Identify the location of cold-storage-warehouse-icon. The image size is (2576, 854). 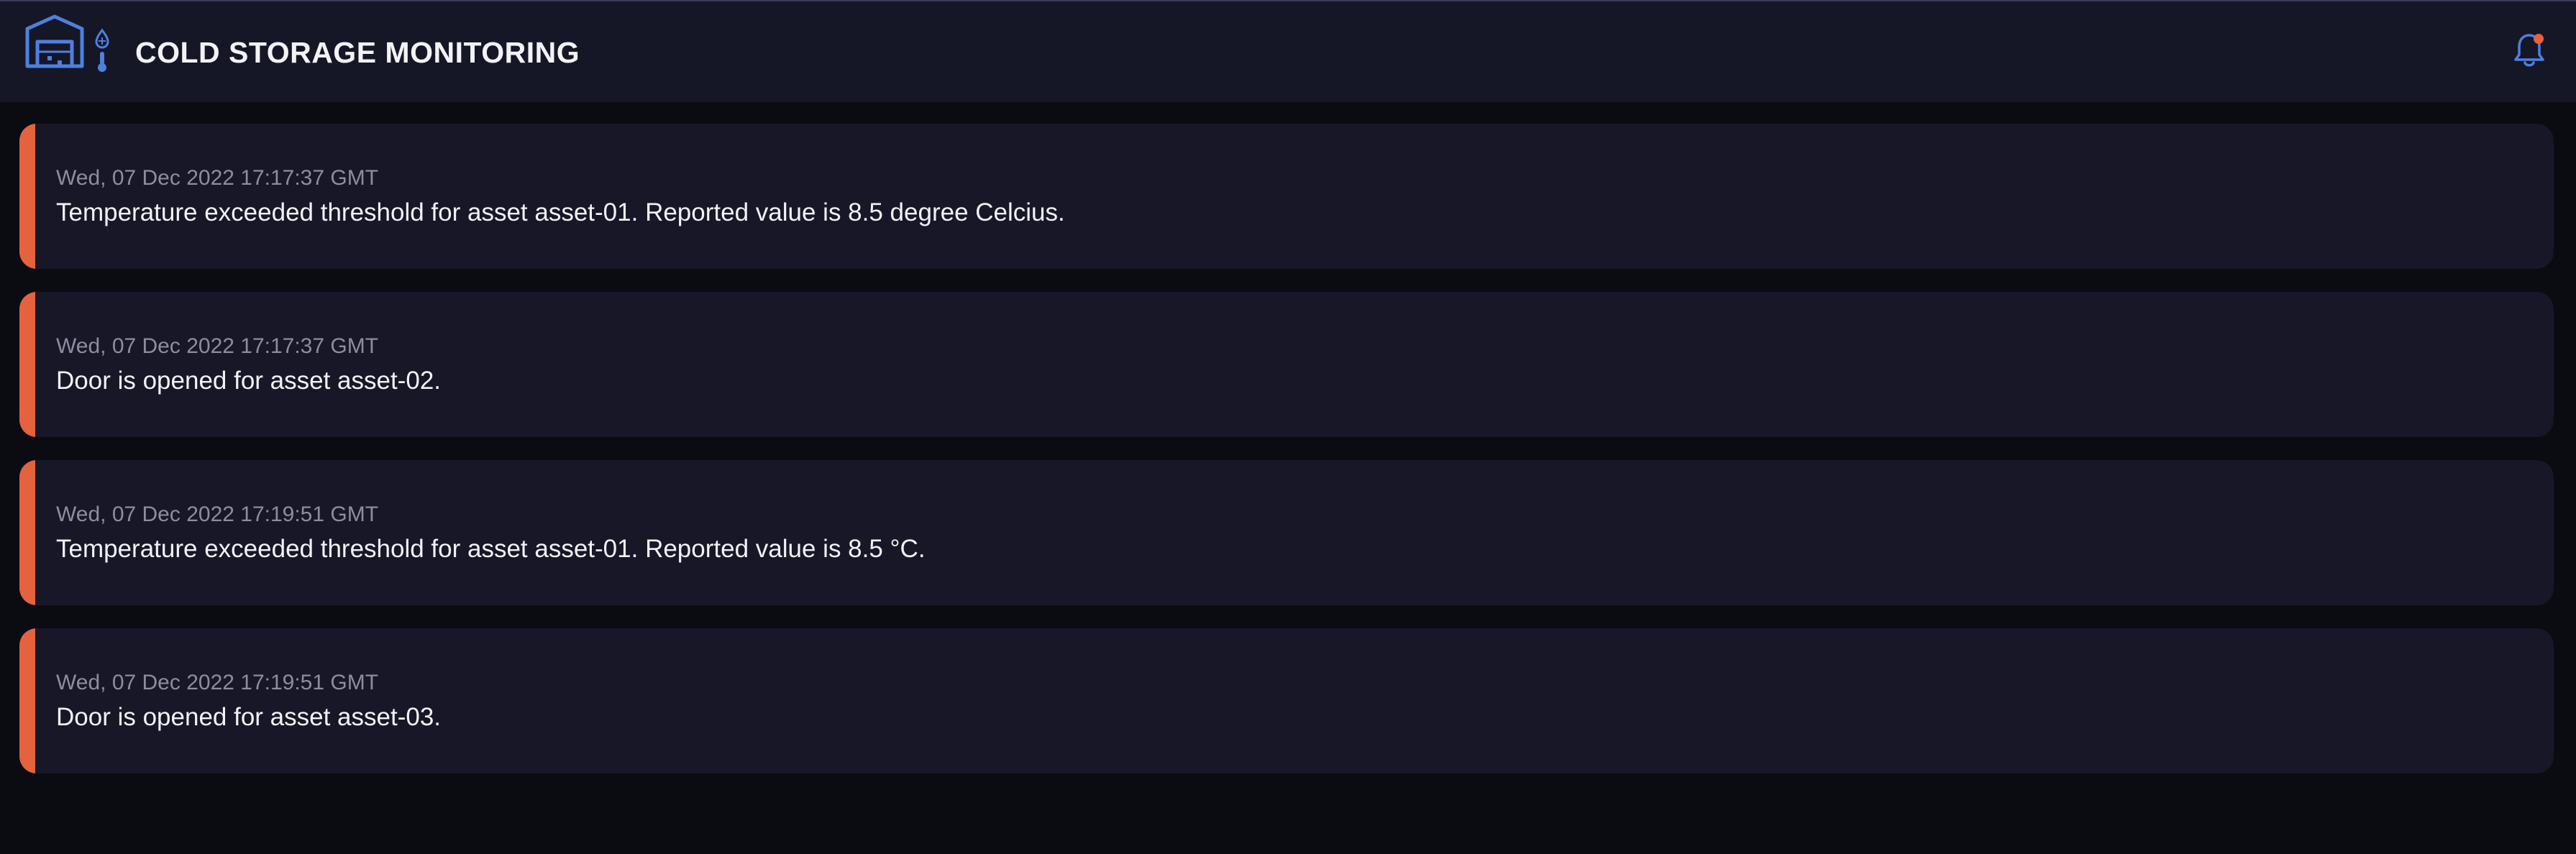
(67, 43).